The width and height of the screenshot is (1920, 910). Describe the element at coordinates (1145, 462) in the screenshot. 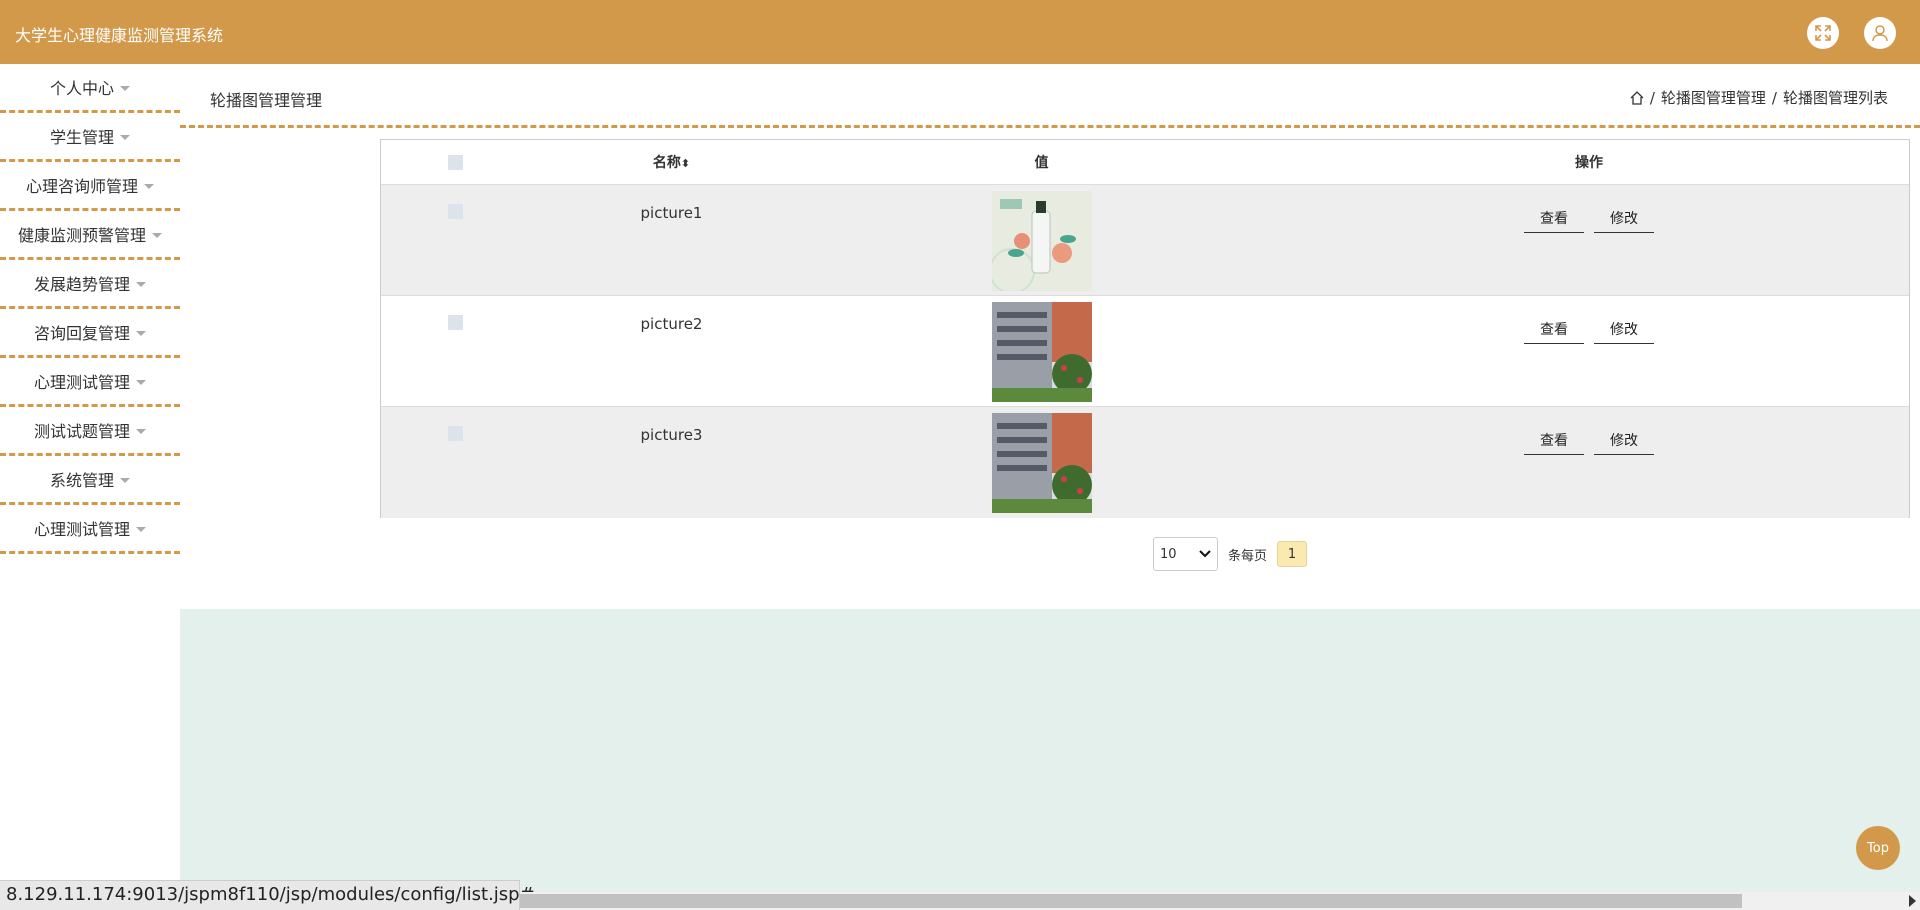

I see `table-row: picture3 查看 修改` at that location.